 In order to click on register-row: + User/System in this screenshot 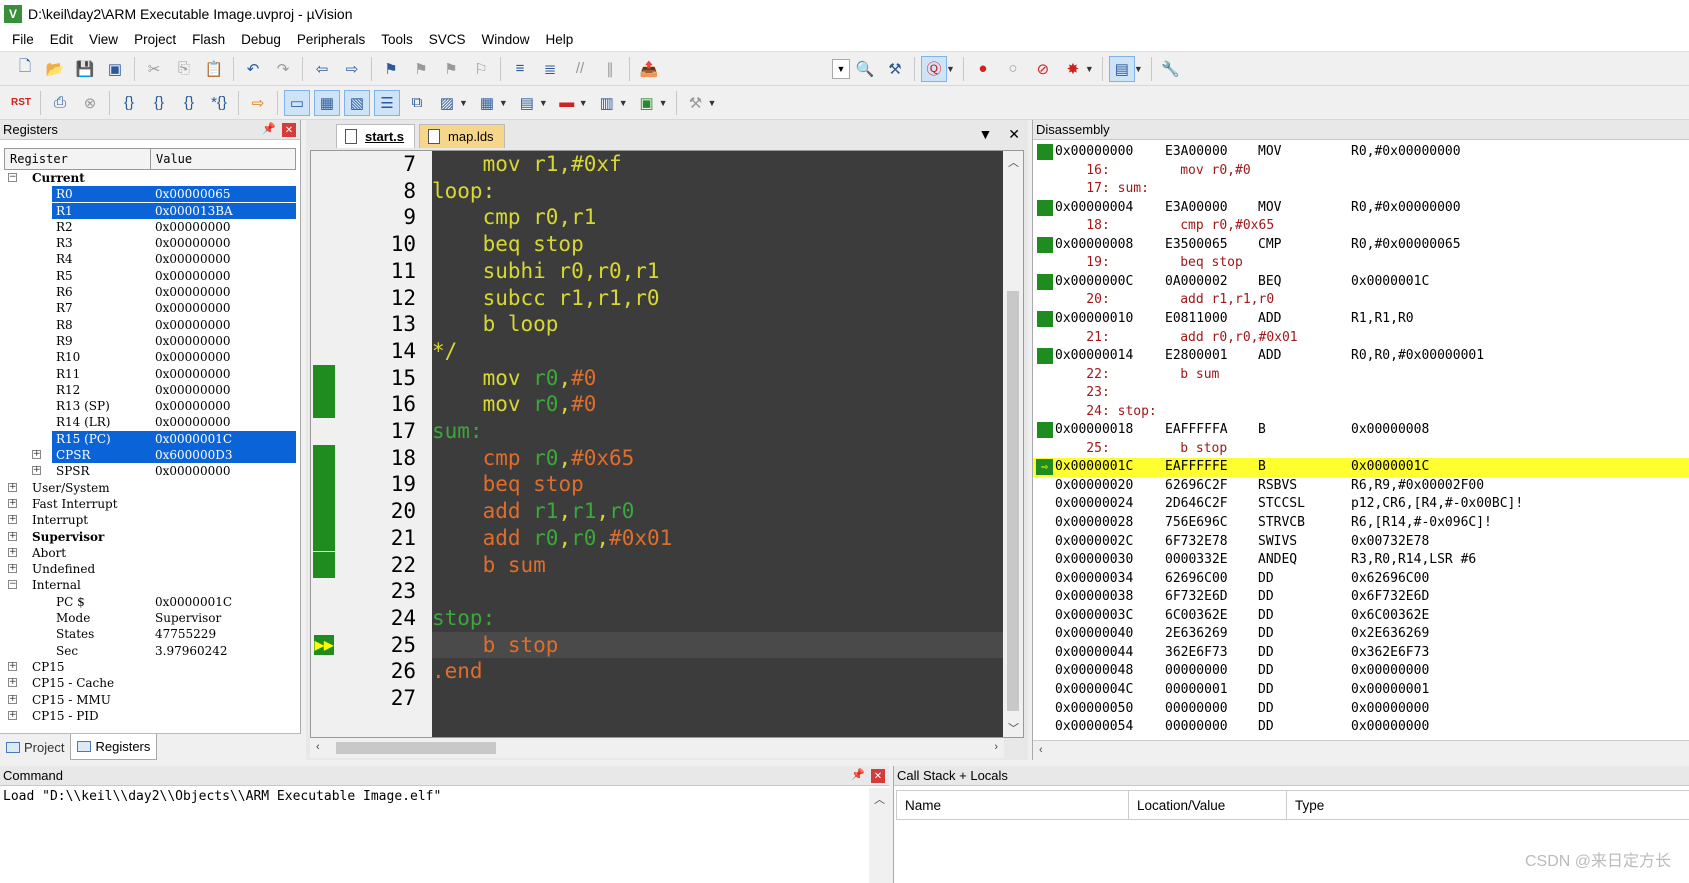, I will do `click(150, 488)`.